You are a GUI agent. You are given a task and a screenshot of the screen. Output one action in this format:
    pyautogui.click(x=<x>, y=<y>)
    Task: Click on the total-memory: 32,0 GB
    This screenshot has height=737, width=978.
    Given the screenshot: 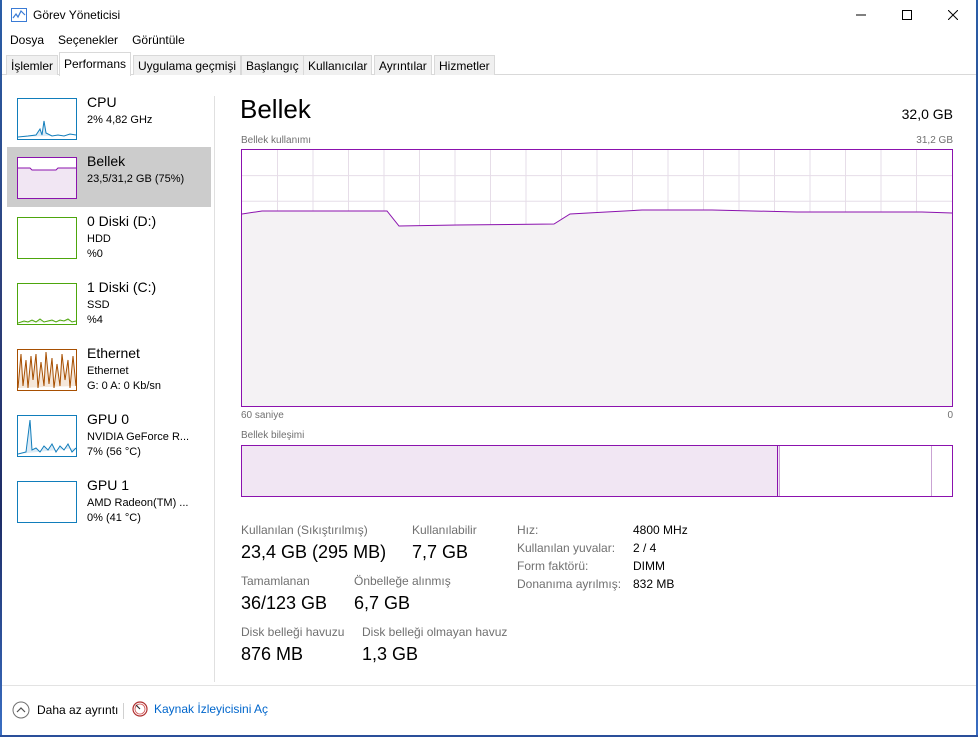 What is the action you would take?
    pyautogui.click(x=927, y=114)
    